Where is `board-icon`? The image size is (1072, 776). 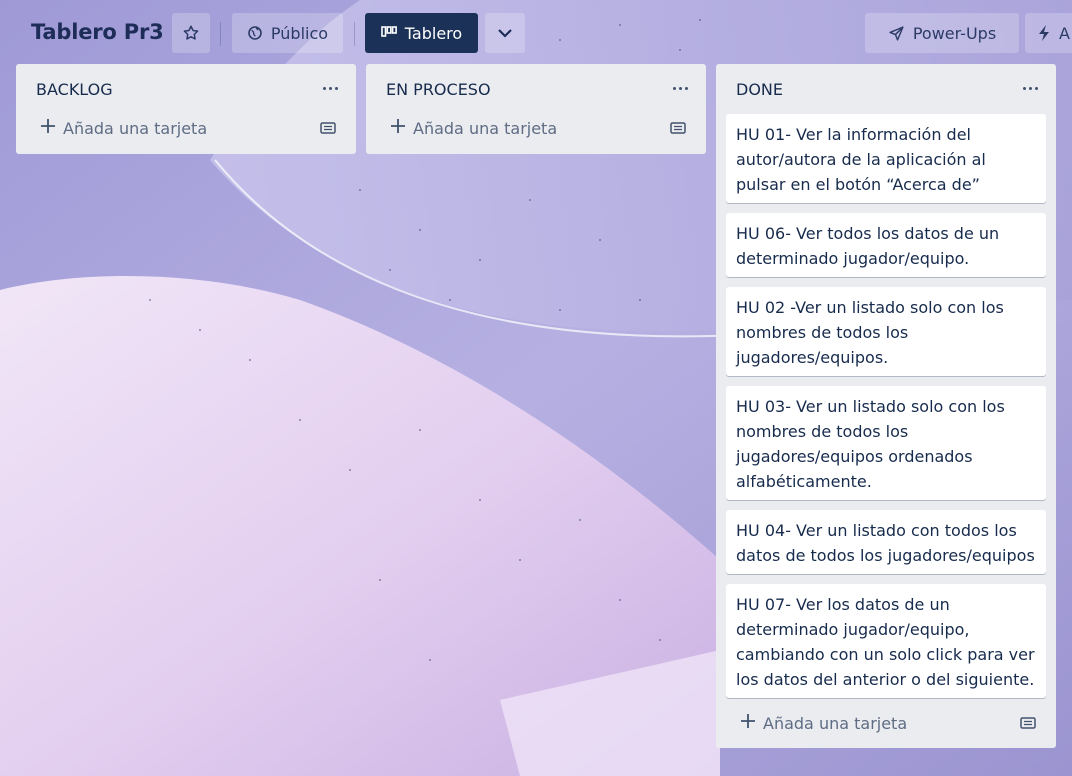
board-icon is located at coordinates (388, 31).